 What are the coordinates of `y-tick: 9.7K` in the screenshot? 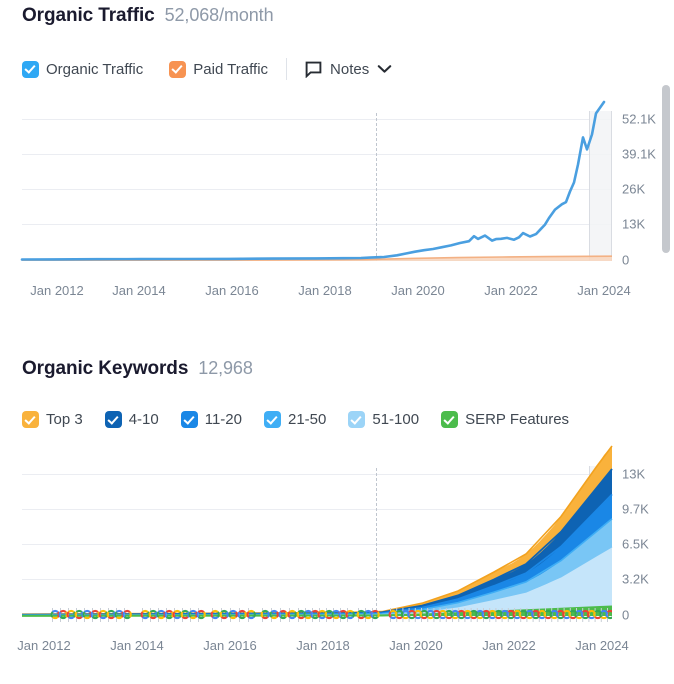 It's located at (635, 509).